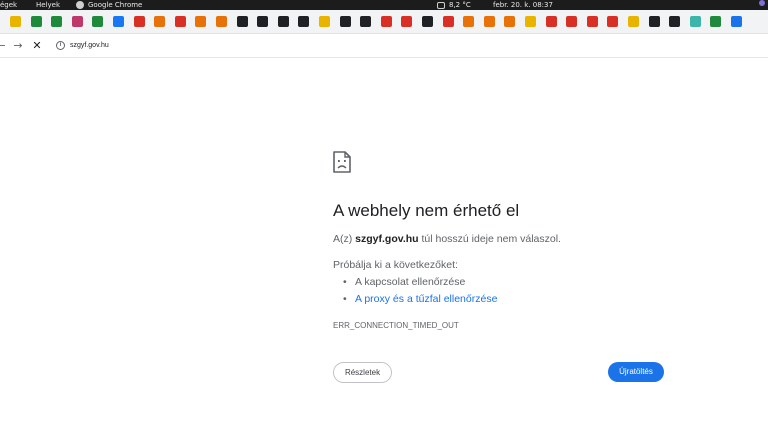 This screenshot has width=768, height=431. What do you see at coordinates (396, 325) in the screenshot?
I see `error-code: ERR_CONNECTION_TIMED_OUT` at bounding box center [396, 325].